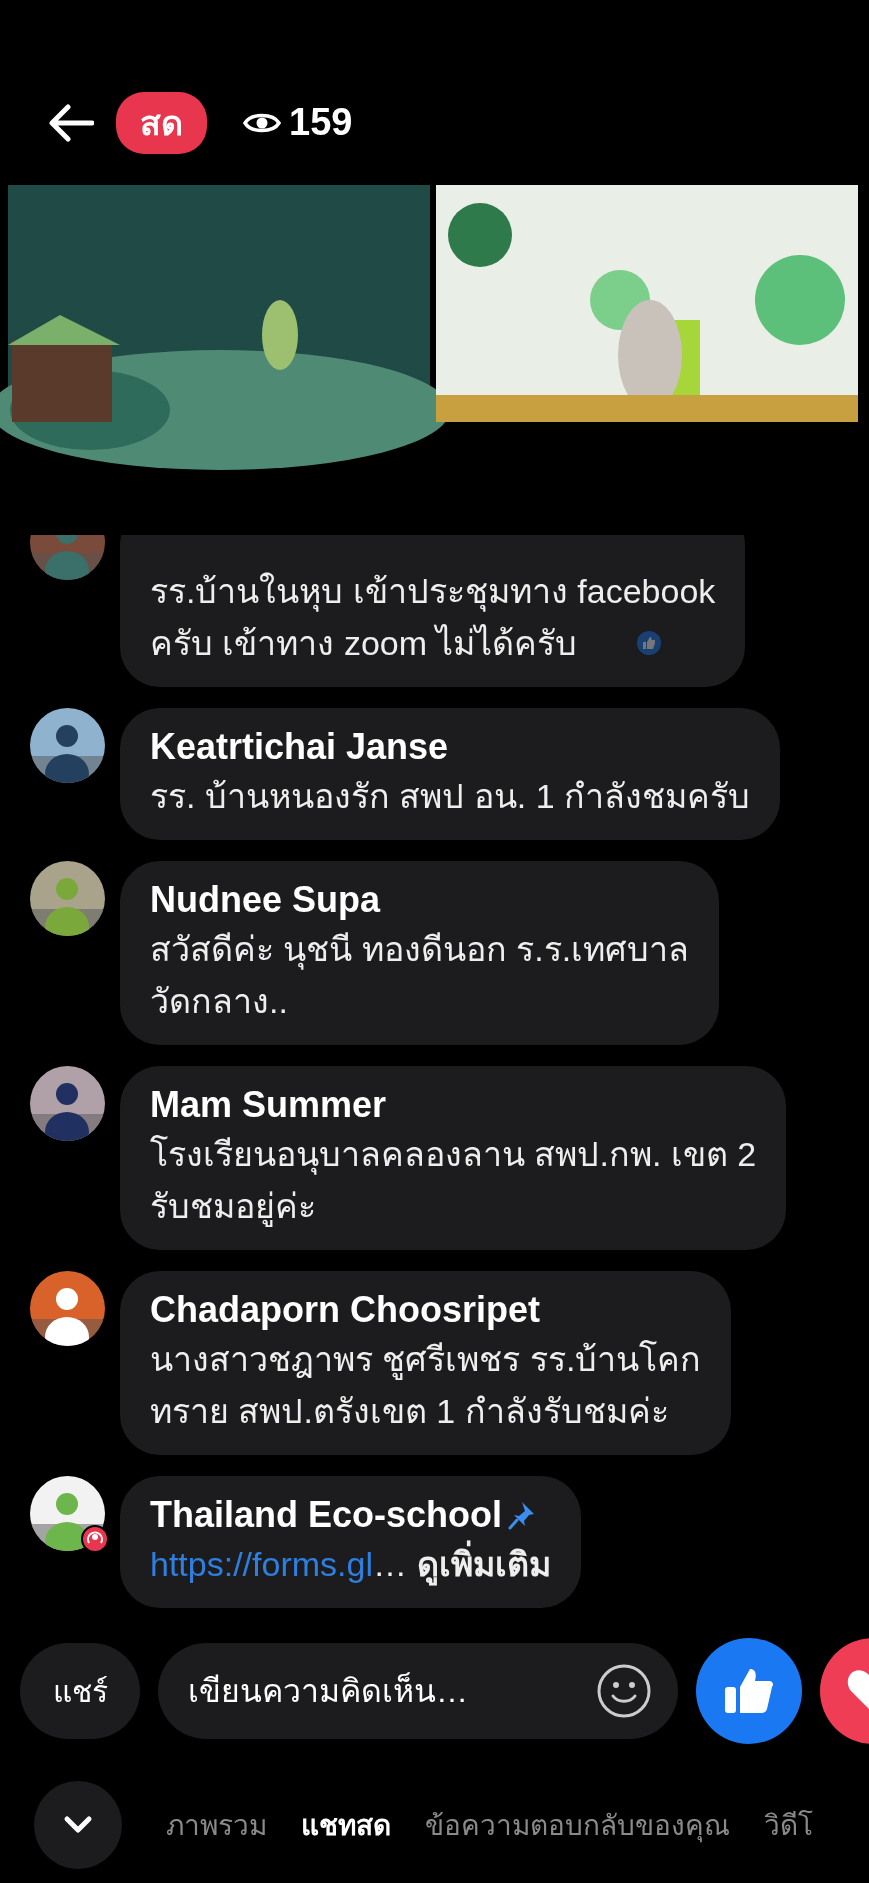 Image resolution: width=869 pixels, height=1883 pixels. What do you see at coordinates (265, 900) in the screenshot?
I see `commenter-name: Nudnee Supa` at bounding box center [265, 900].